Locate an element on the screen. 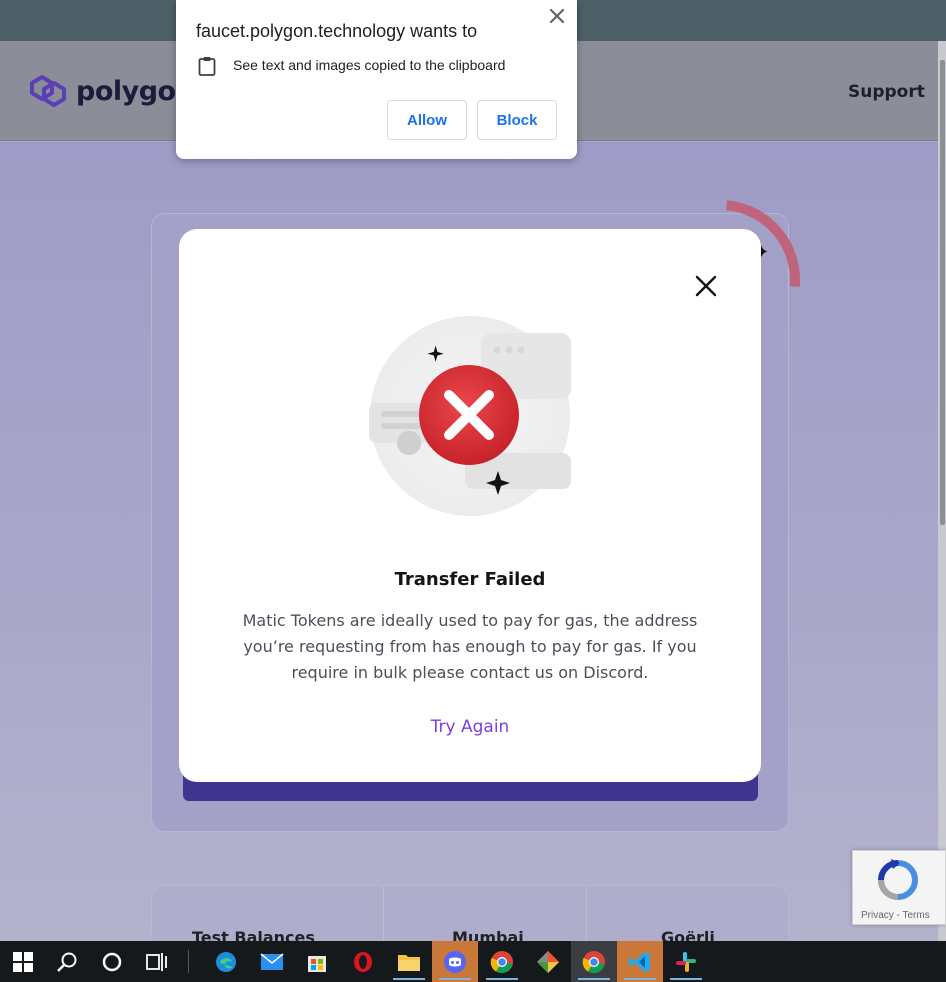 This screenshot has height=982, width=946. polygon-logo-icon is located at coordinates (48, 91).